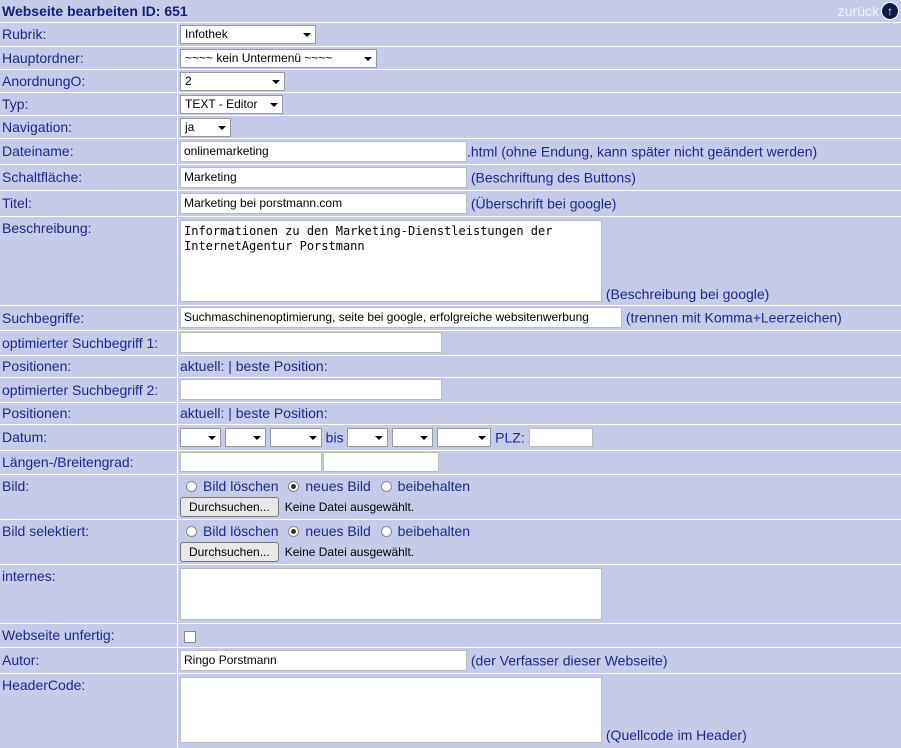 The width and height of the screenshot is (901, 748). I want to click on unfertig-label: Webseite unfertig:, so click(58, 634).